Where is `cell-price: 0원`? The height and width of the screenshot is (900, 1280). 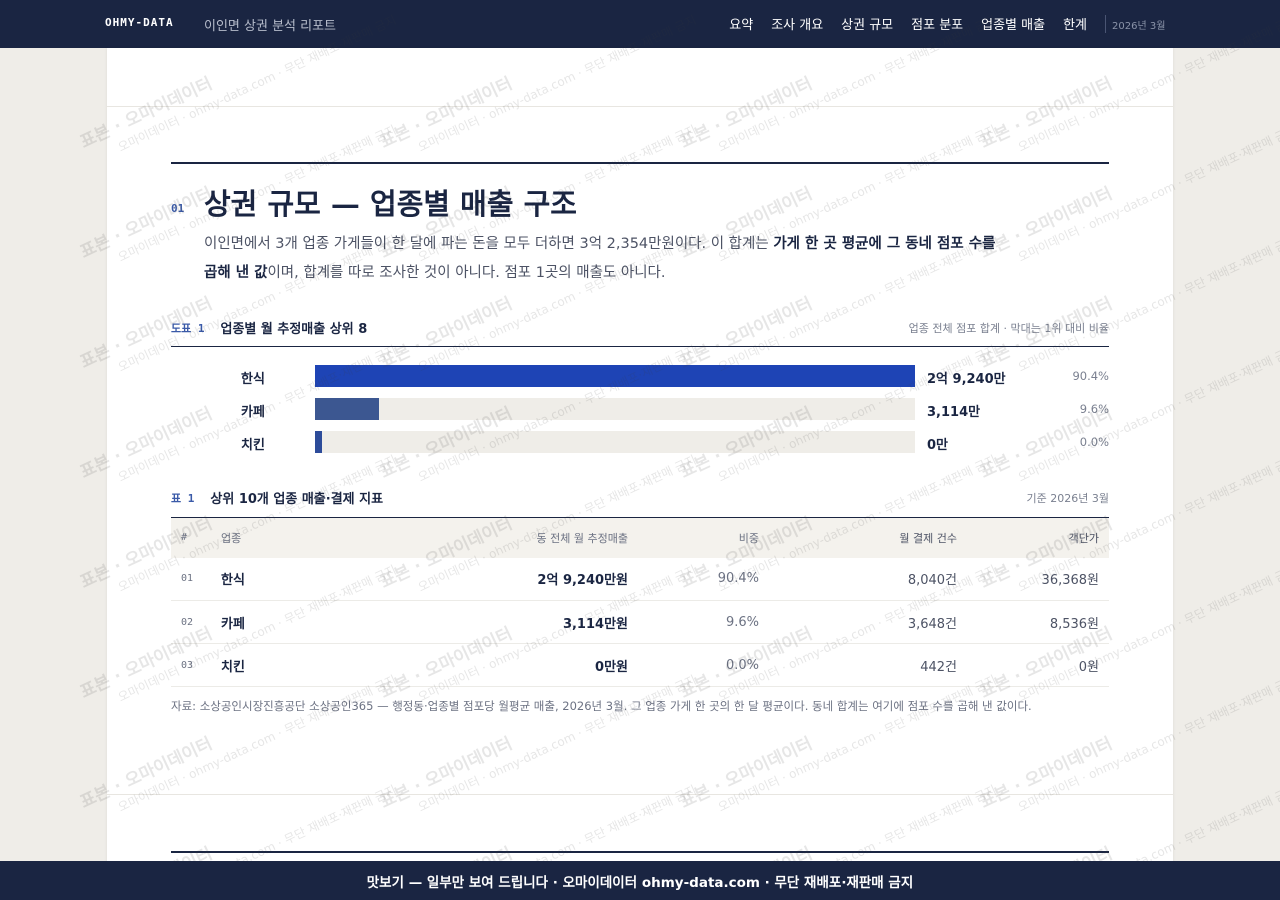
cell-price: 0원 is located at coordinates (1038, 665).